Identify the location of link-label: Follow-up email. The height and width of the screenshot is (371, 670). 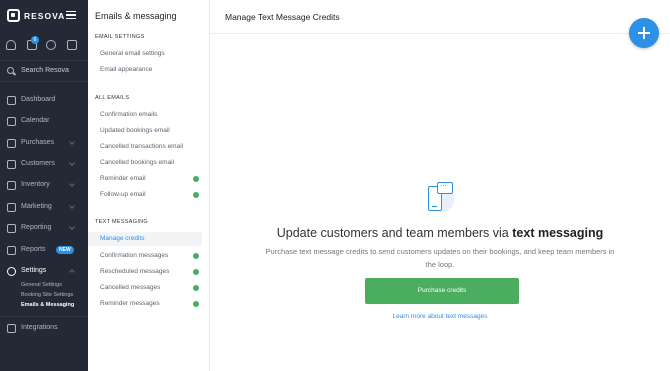
(123, 194).